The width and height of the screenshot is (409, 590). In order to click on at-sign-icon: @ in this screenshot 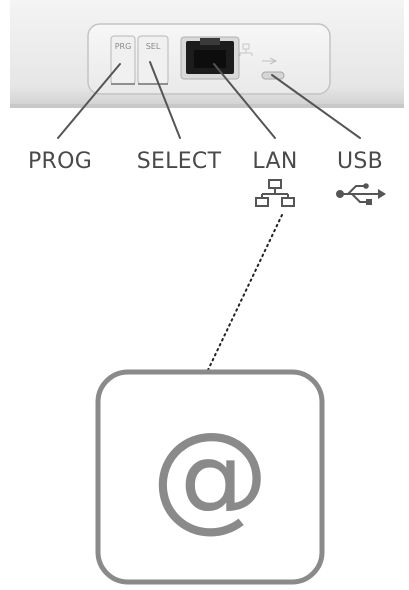, I will do `click(210, 475)`.